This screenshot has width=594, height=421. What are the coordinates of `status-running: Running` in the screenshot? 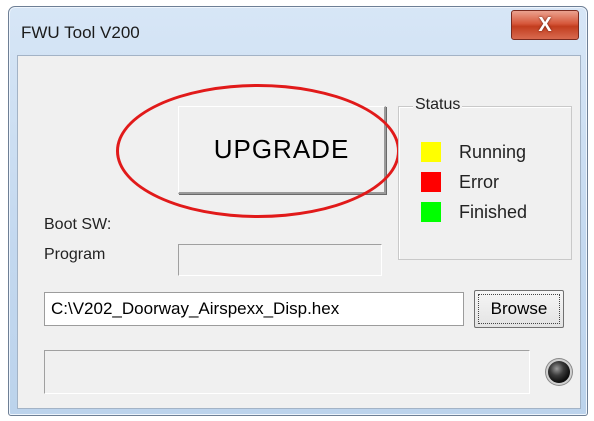 It's located at (473, 152).